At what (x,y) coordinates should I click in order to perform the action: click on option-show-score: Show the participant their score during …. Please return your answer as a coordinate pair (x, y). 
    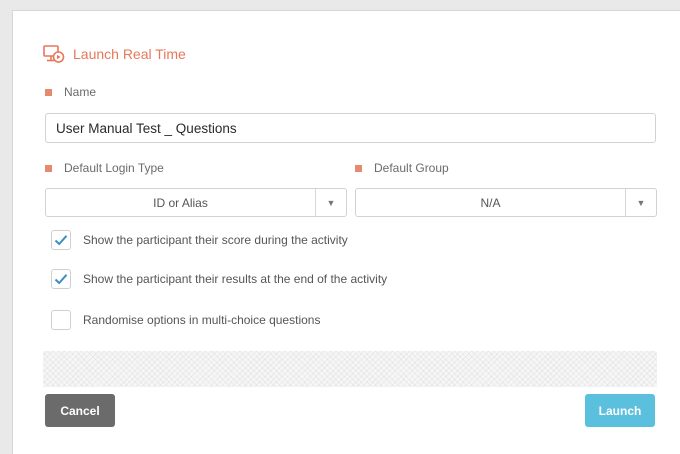
    Looking at the image, I should click on (199, 240).